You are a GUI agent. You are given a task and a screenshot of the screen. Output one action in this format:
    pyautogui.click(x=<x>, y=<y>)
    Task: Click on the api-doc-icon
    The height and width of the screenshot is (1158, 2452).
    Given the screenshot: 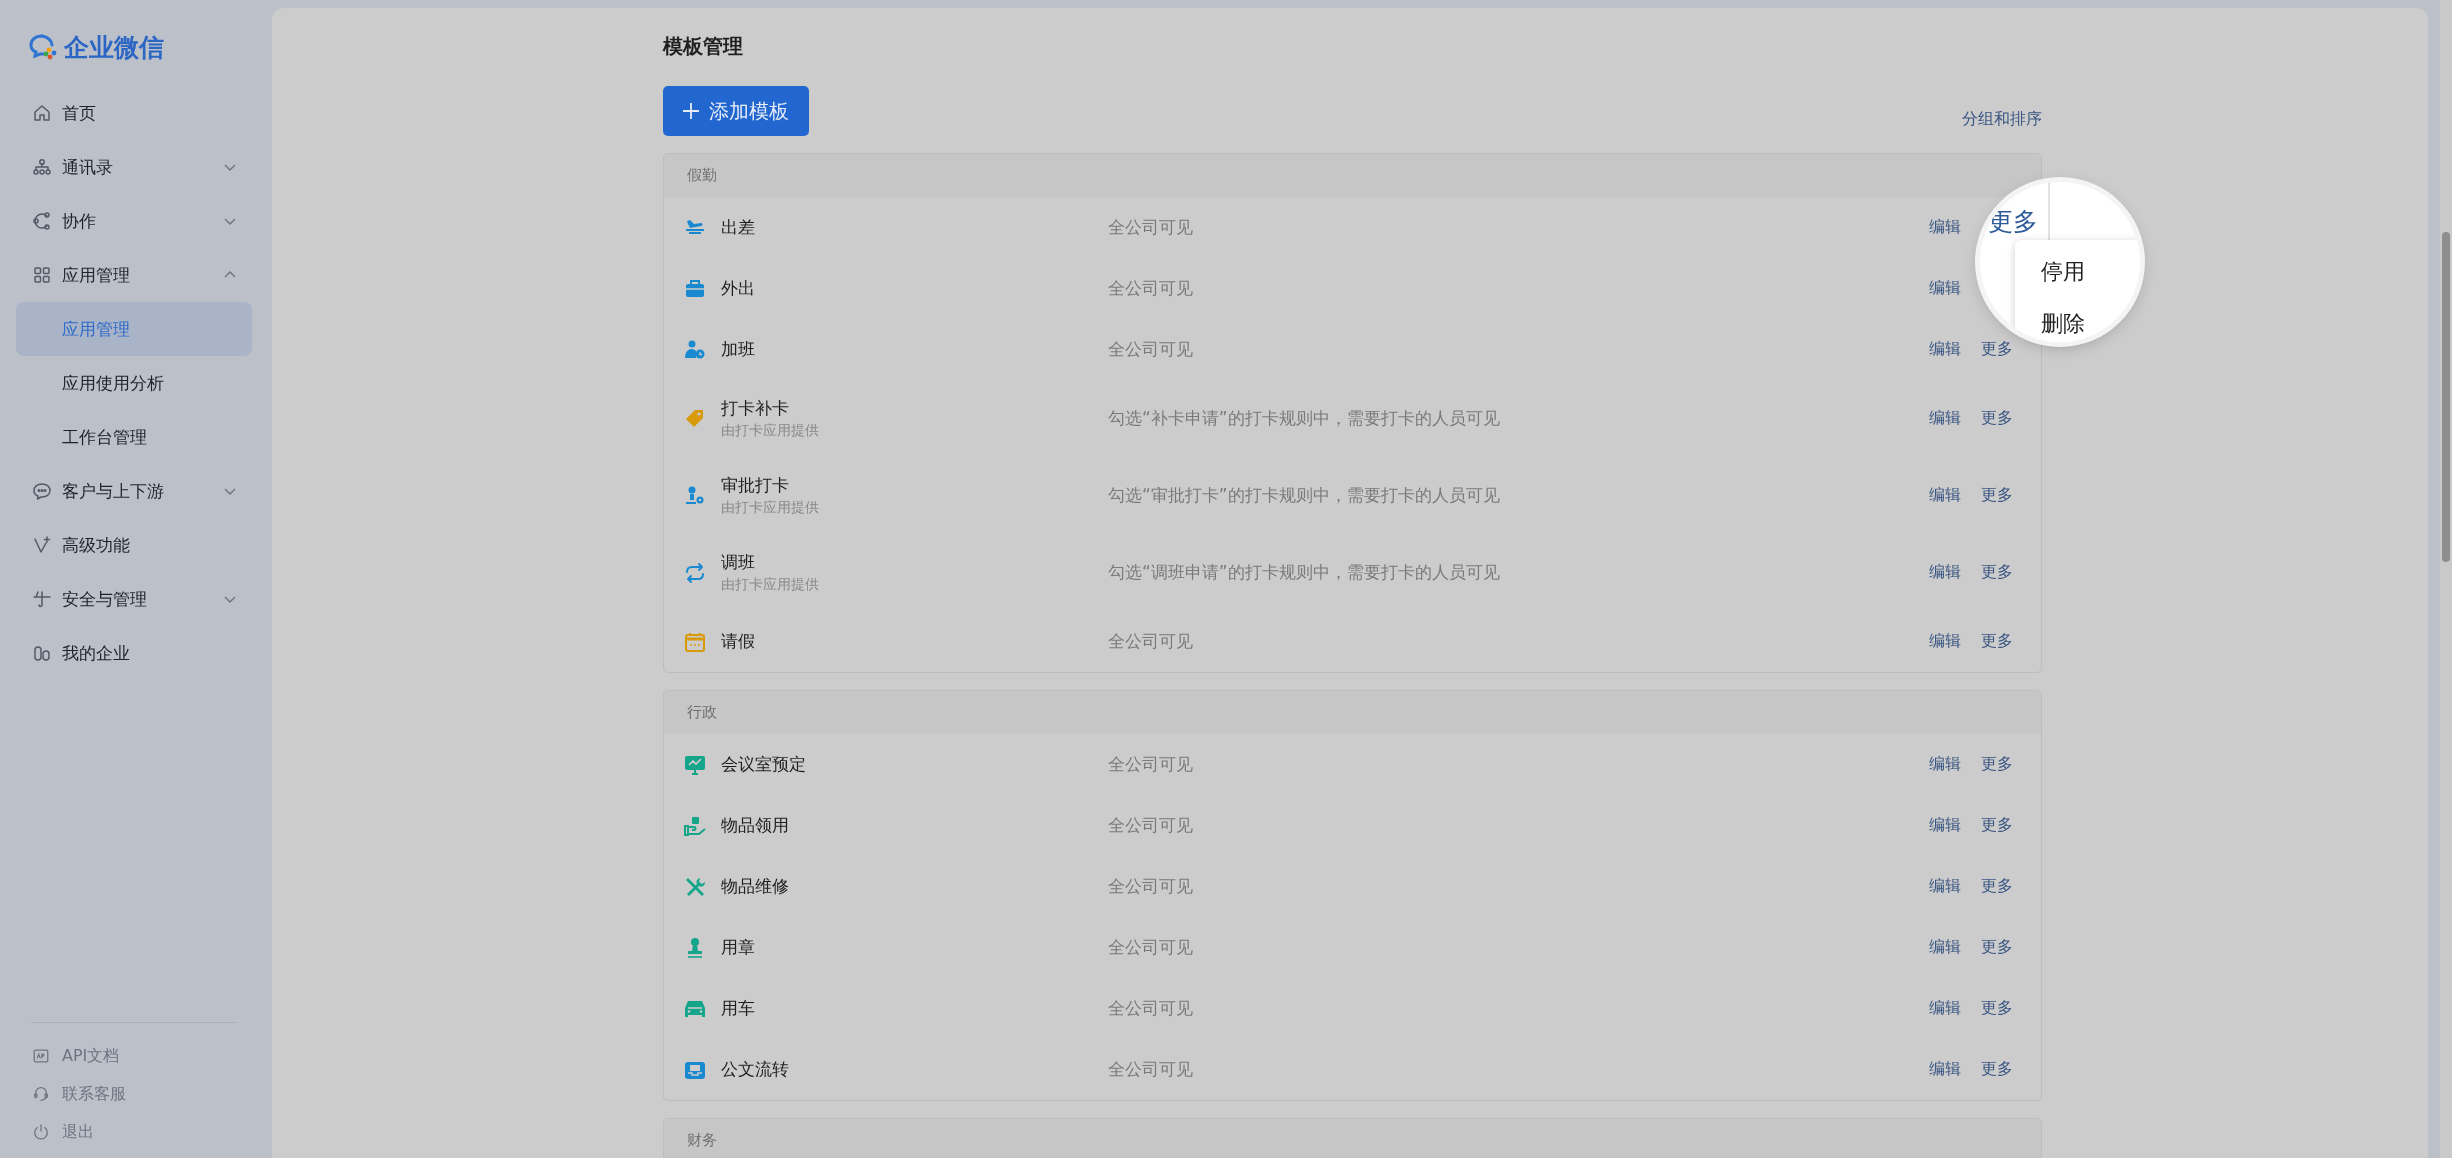 What is the action you would take?
    pyautogui.click(x=41, y=1056)
    